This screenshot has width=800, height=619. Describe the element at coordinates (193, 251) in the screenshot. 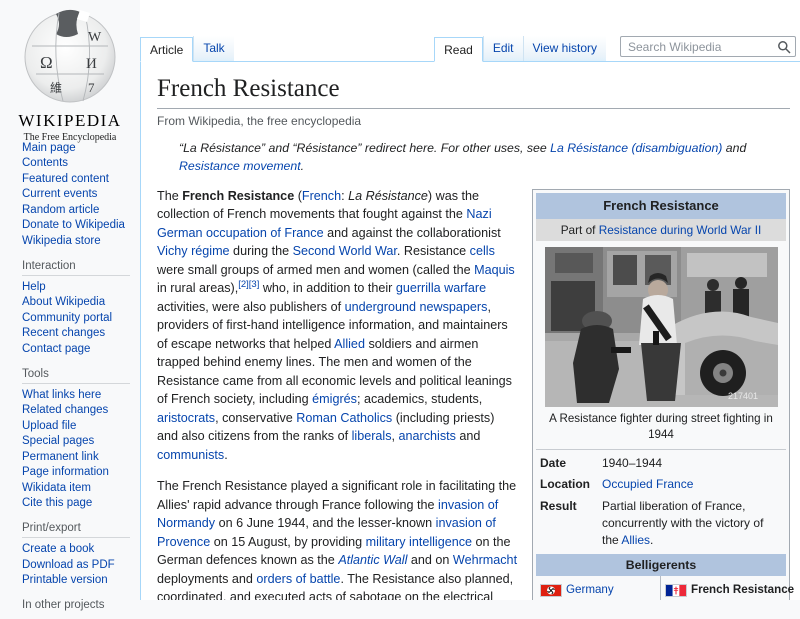

I see `article-link: Vichy régime` at that location.